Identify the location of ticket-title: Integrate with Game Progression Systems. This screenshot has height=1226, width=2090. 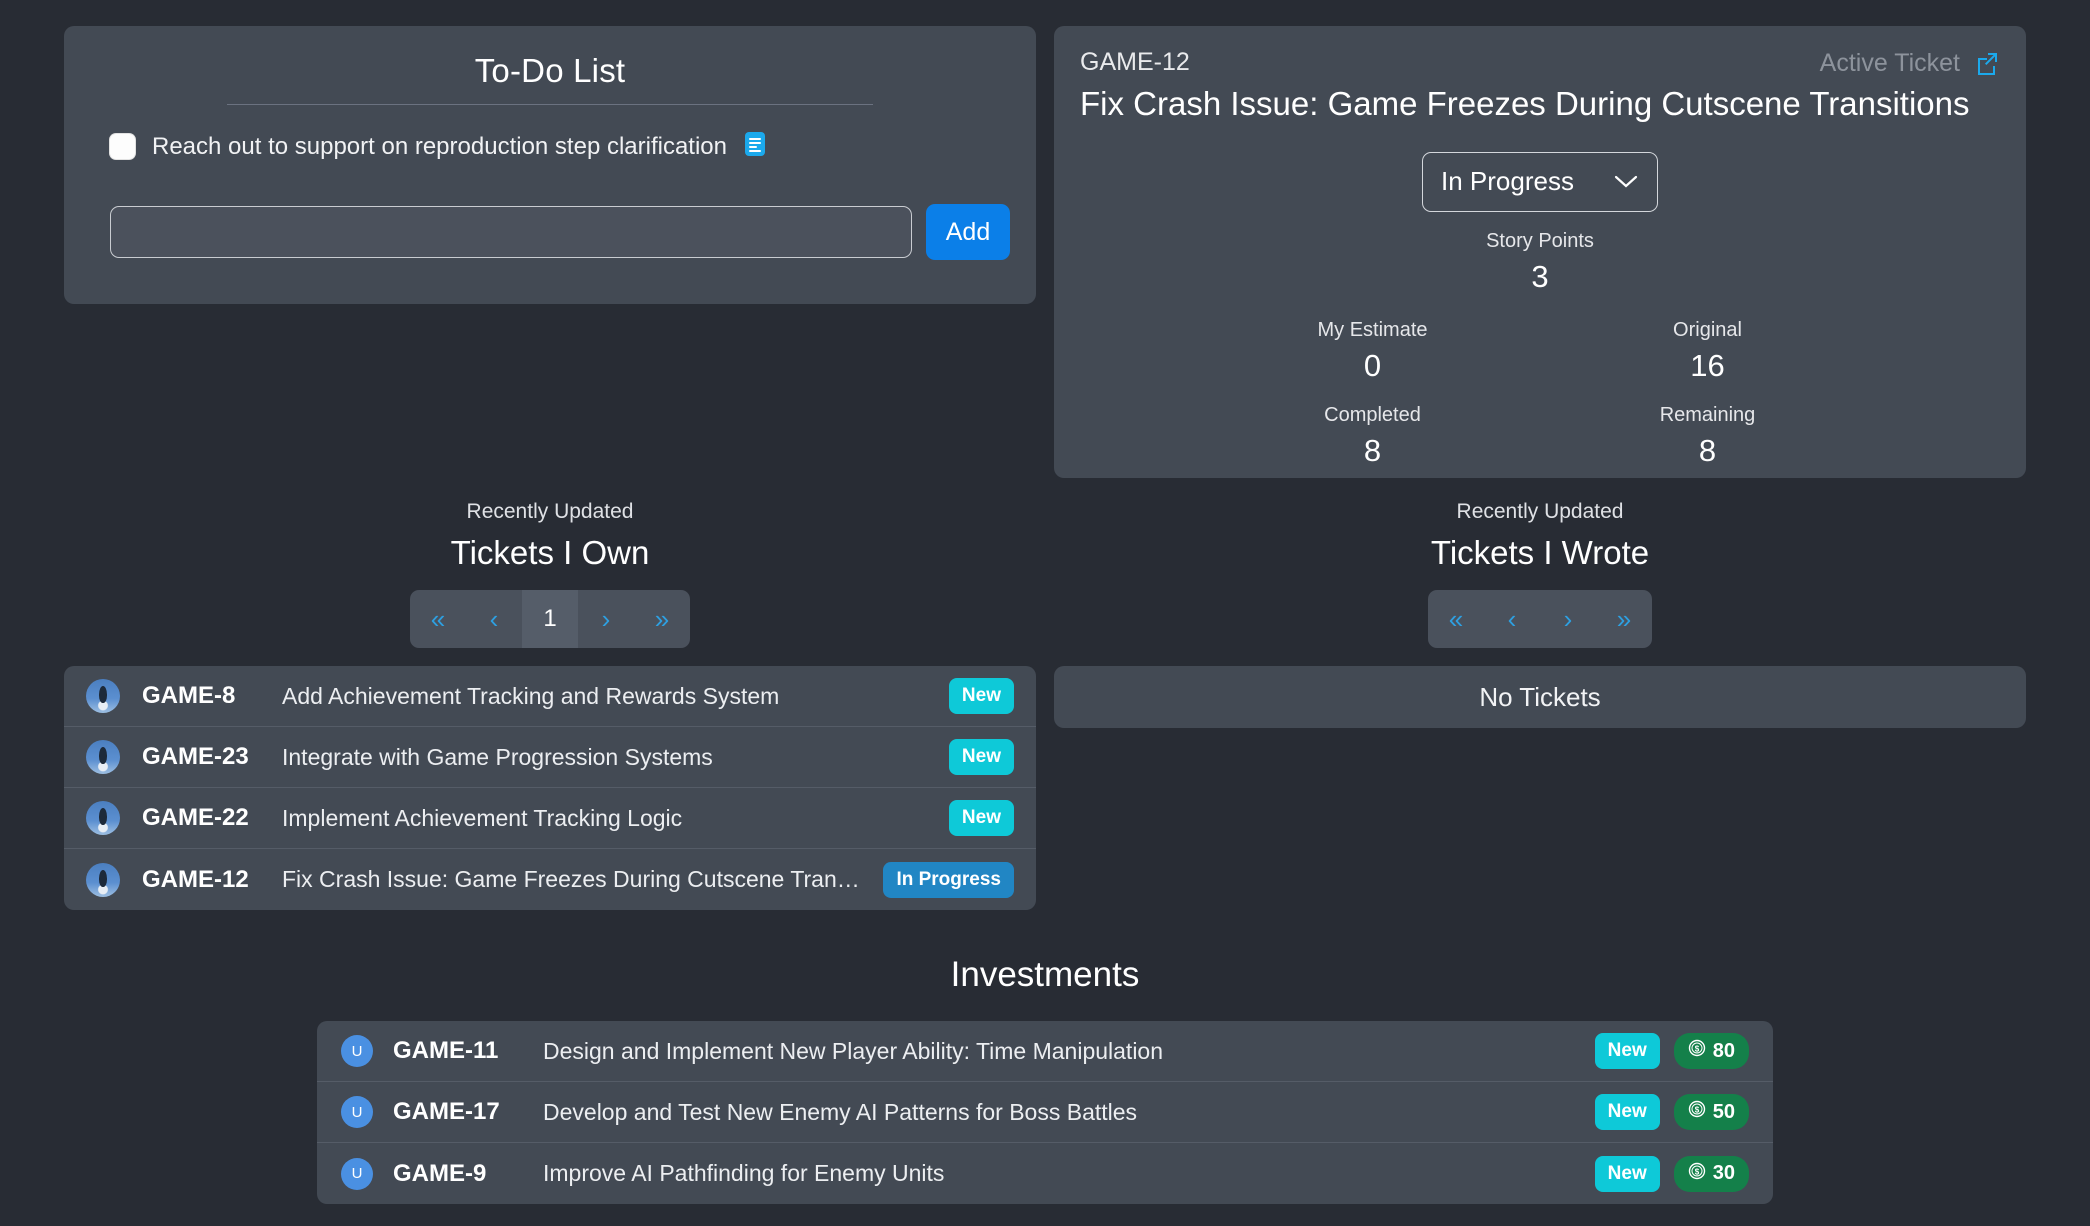
(497, 756).